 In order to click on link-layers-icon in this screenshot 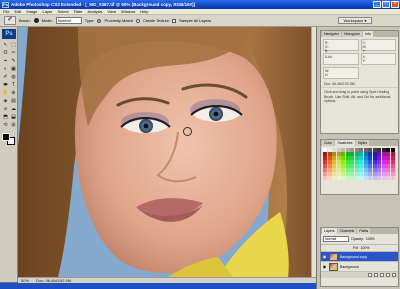, I will do `click(370, 275)`.